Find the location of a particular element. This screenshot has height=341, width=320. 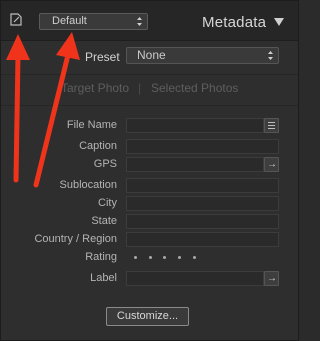

sublocation-label: Sublocation is located at coordinates (88, 185).